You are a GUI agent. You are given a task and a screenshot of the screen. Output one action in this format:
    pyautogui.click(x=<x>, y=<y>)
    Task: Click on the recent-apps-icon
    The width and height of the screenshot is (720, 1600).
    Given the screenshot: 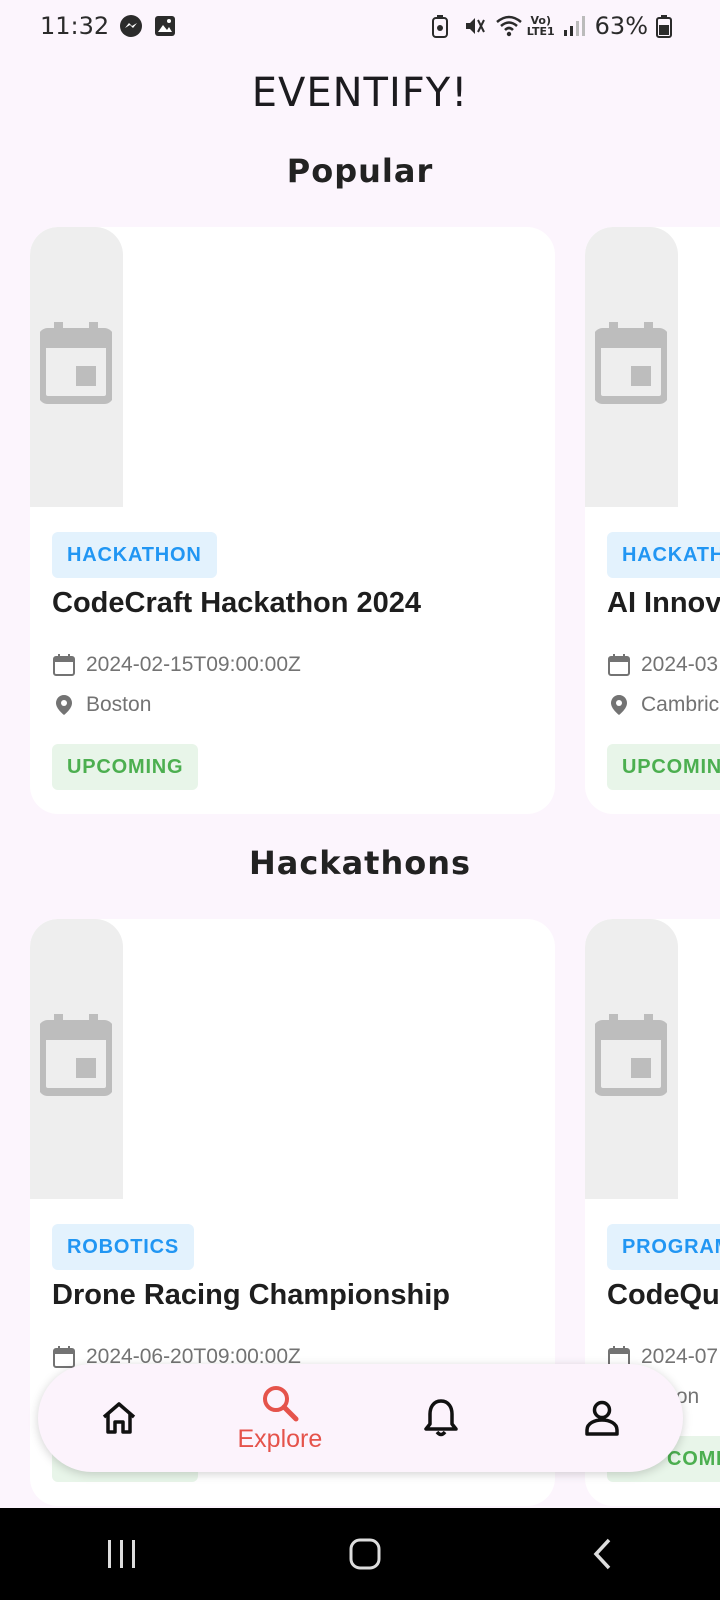 What is the action you would take?
    pyautogui.click(x=122, y=1554)
    